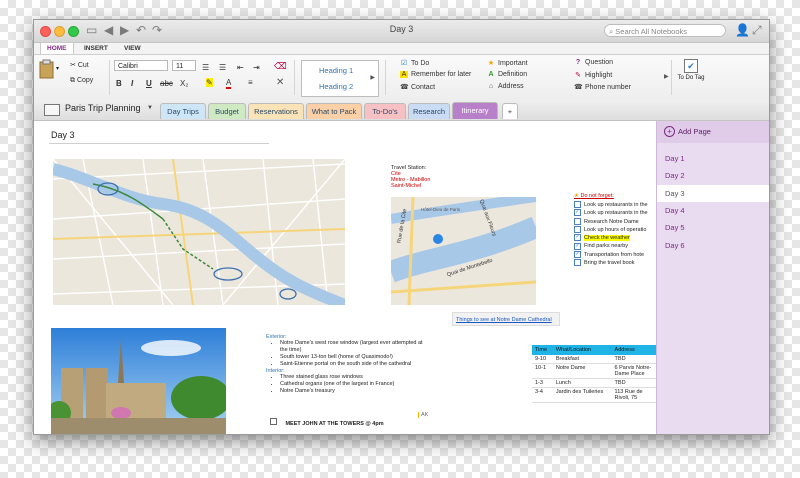  What do you see at coordinates (599, 62) in the screenshot?
I see `tag-label: Question` at bounding box center [599, 62].